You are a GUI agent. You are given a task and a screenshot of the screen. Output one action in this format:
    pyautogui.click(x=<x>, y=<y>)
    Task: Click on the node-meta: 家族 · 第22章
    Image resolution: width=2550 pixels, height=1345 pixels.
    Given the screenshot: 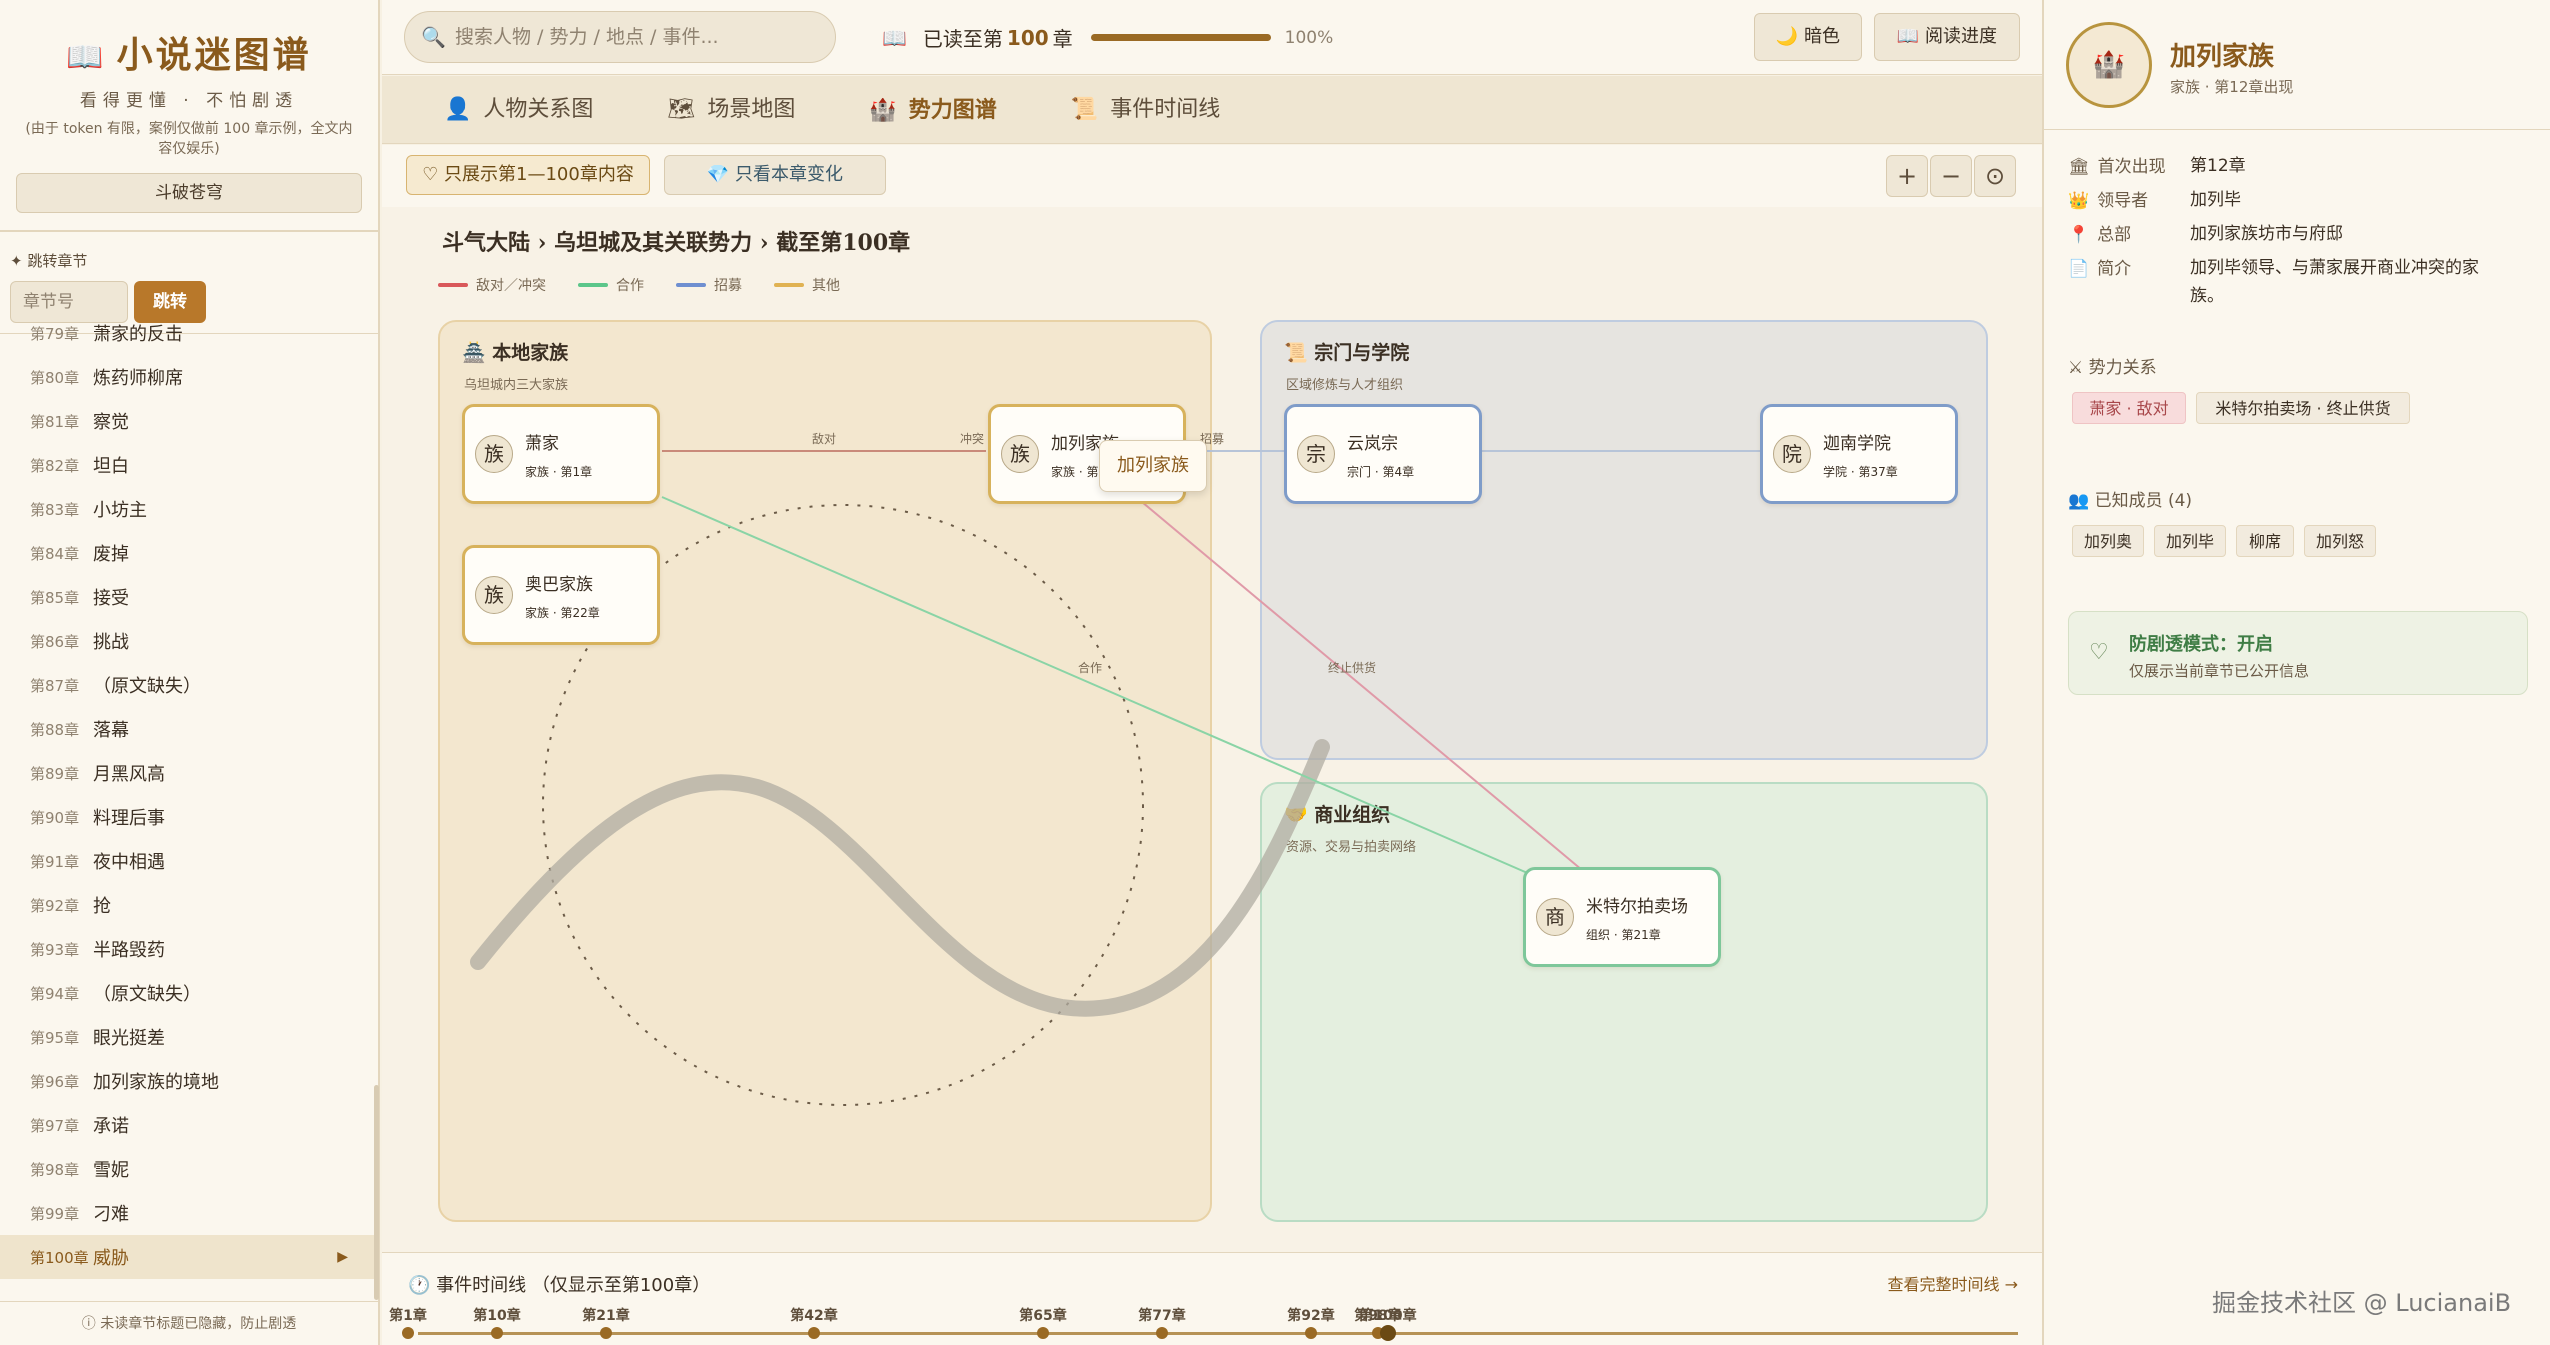 What is the action you would take?
    pyautogui.click(x=562, y=613)
    